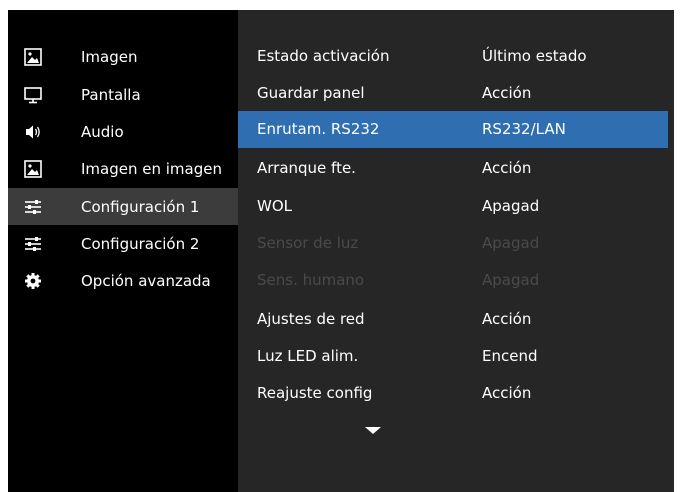 This screenshot has height=492, width=680. I want to click on sidebar-item-pantalla: Pantalla, so click(123, 94).